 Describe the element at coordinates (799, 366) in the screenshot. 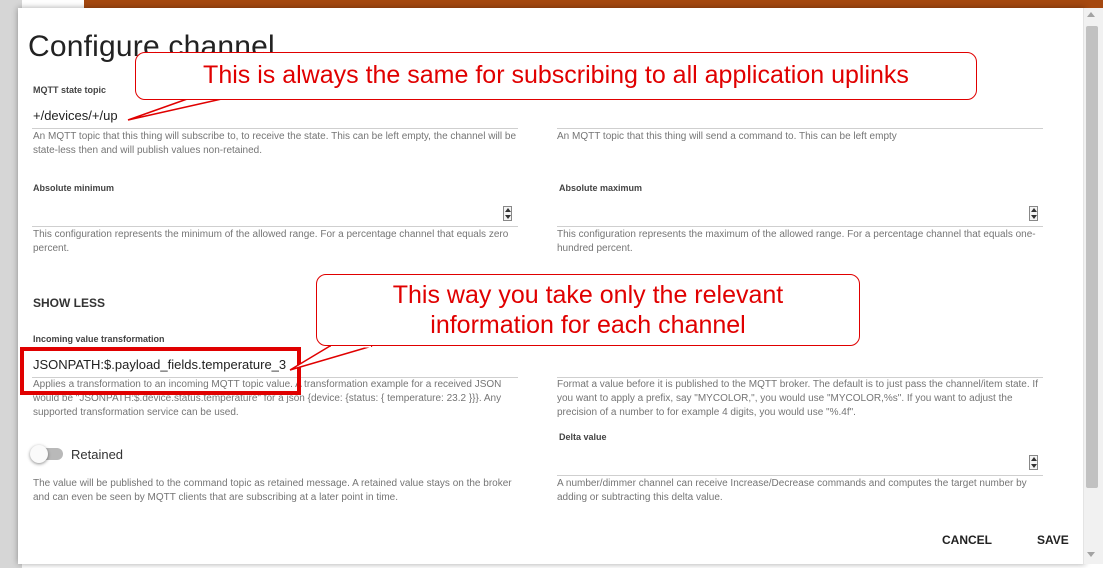

I see `outgoing-format-input` at that location.